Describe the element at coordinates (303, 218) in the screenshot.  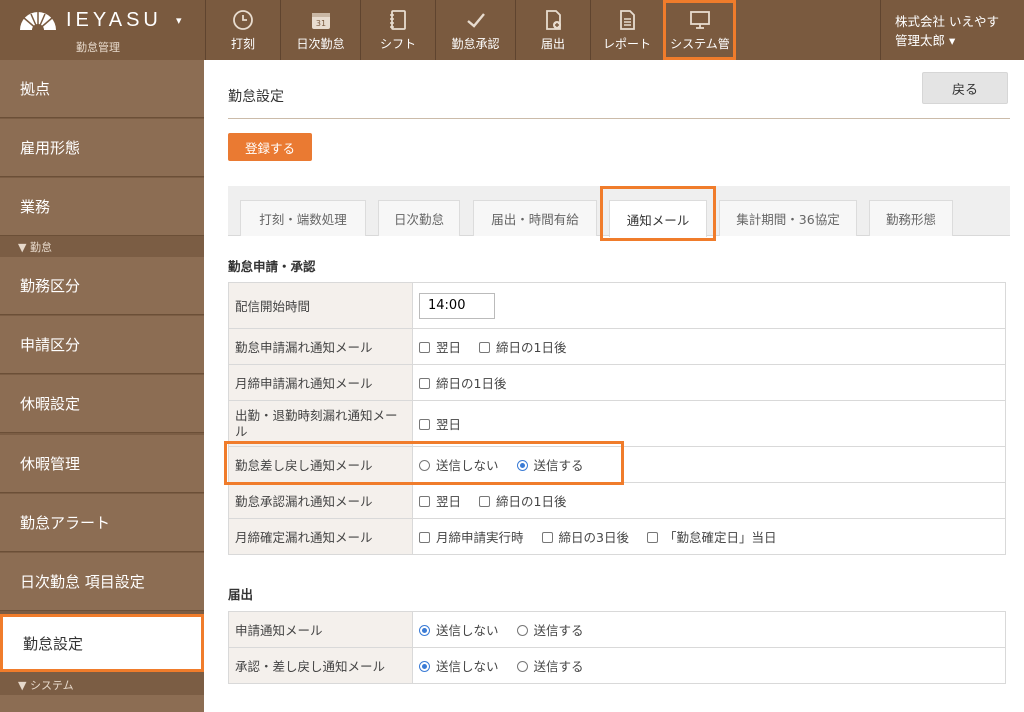
I see `tab-punch-rounding: 打刻・端数処理` at that location.